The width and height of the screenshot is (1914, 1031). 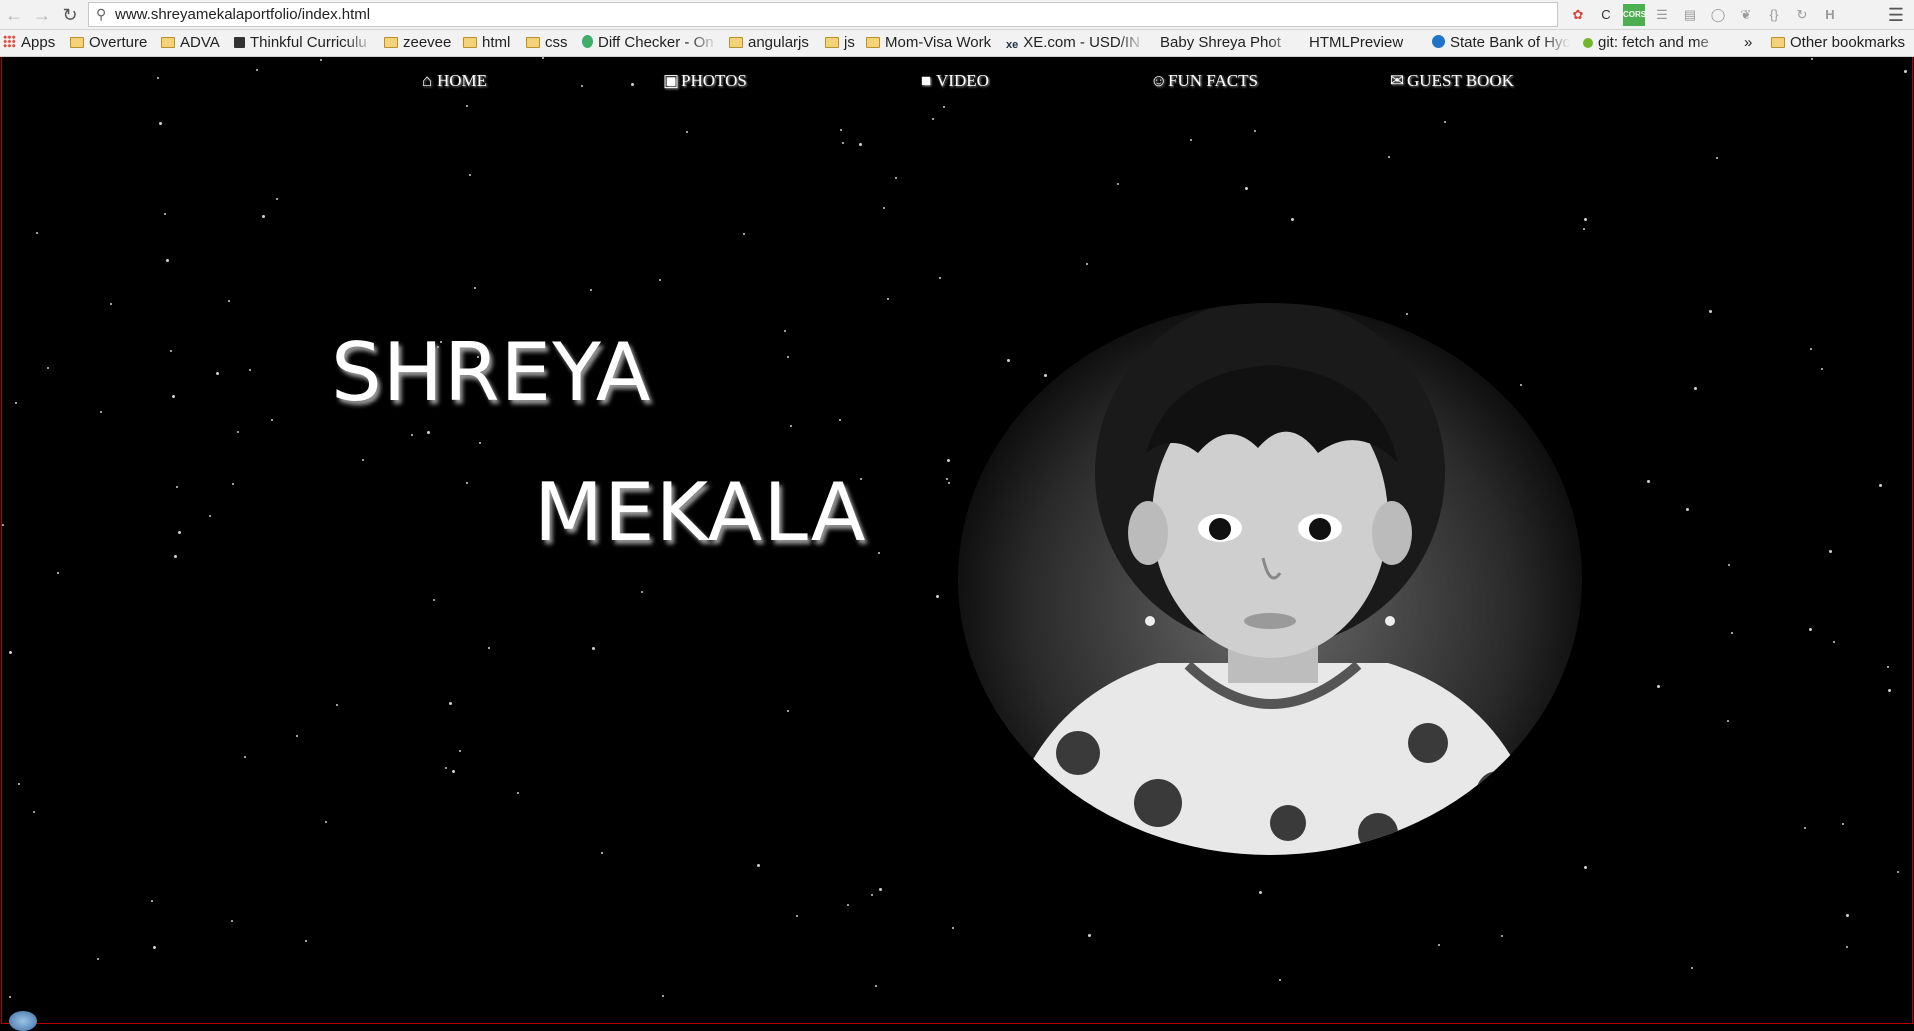 I want to click on bookmark-js: js, so click(x=840, y=43).